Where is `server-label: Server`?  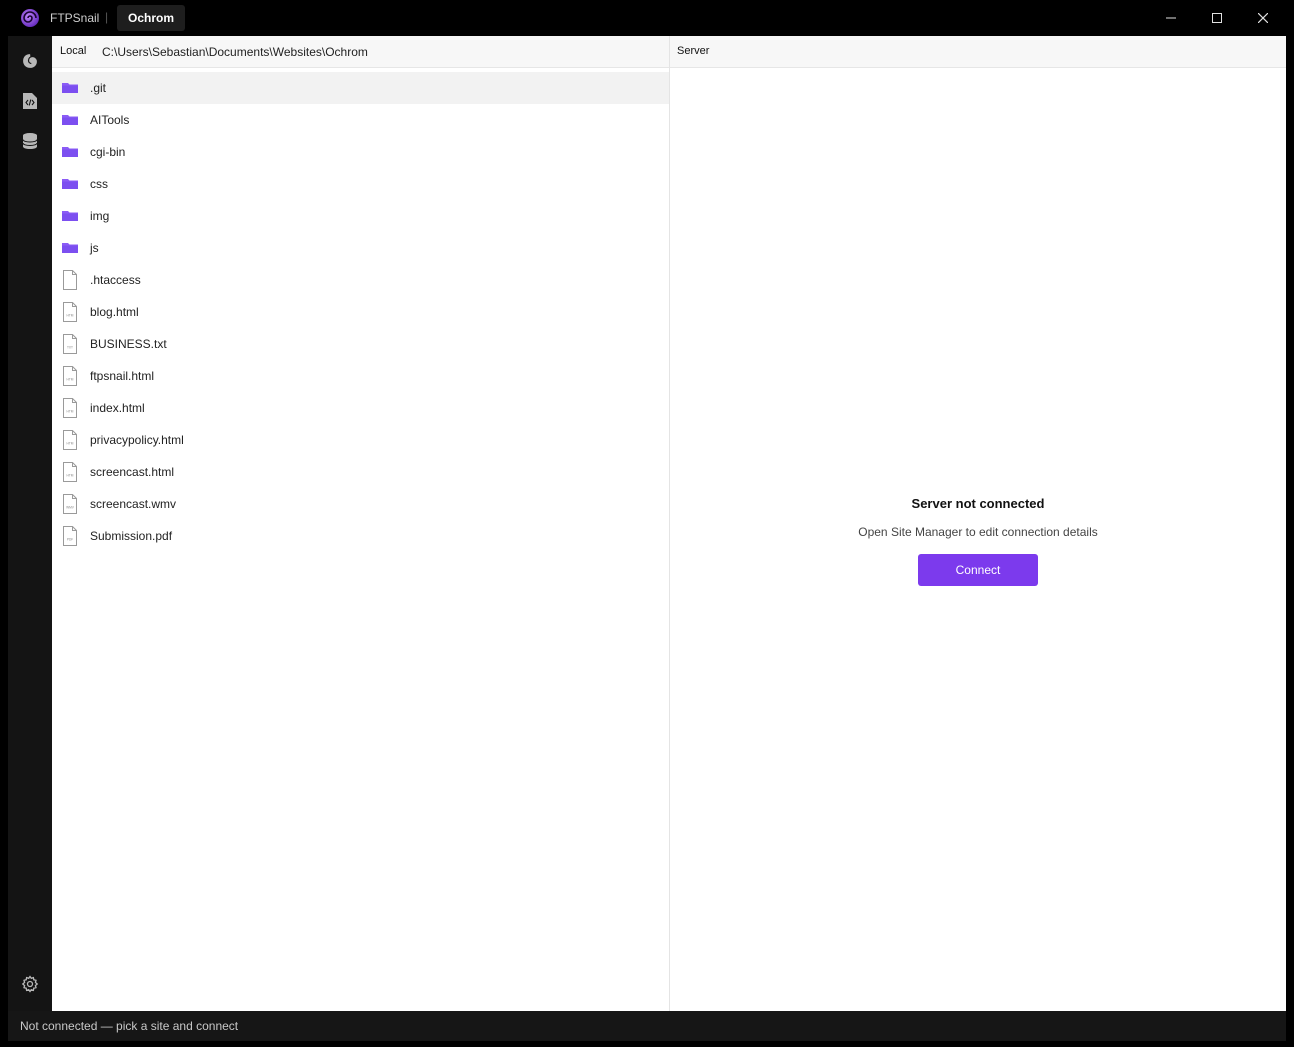
server-label: Server is located at coordinates (693, 51).